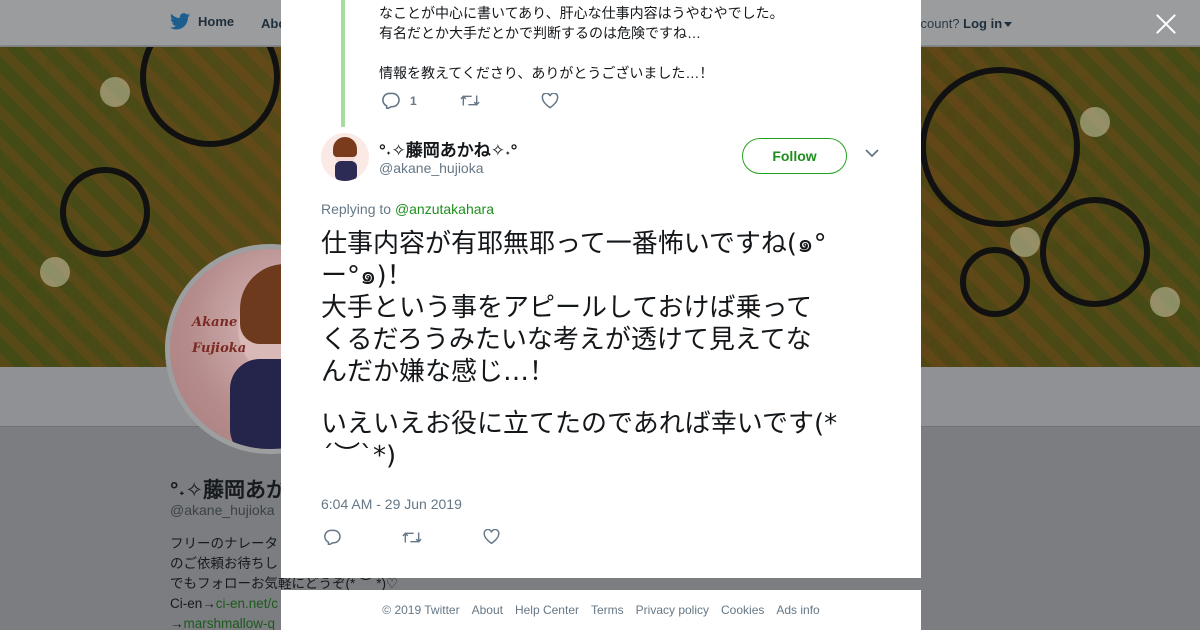 This screenshot has height=630, width=1200. I want to click on tweet-actions, so click(411, 537).